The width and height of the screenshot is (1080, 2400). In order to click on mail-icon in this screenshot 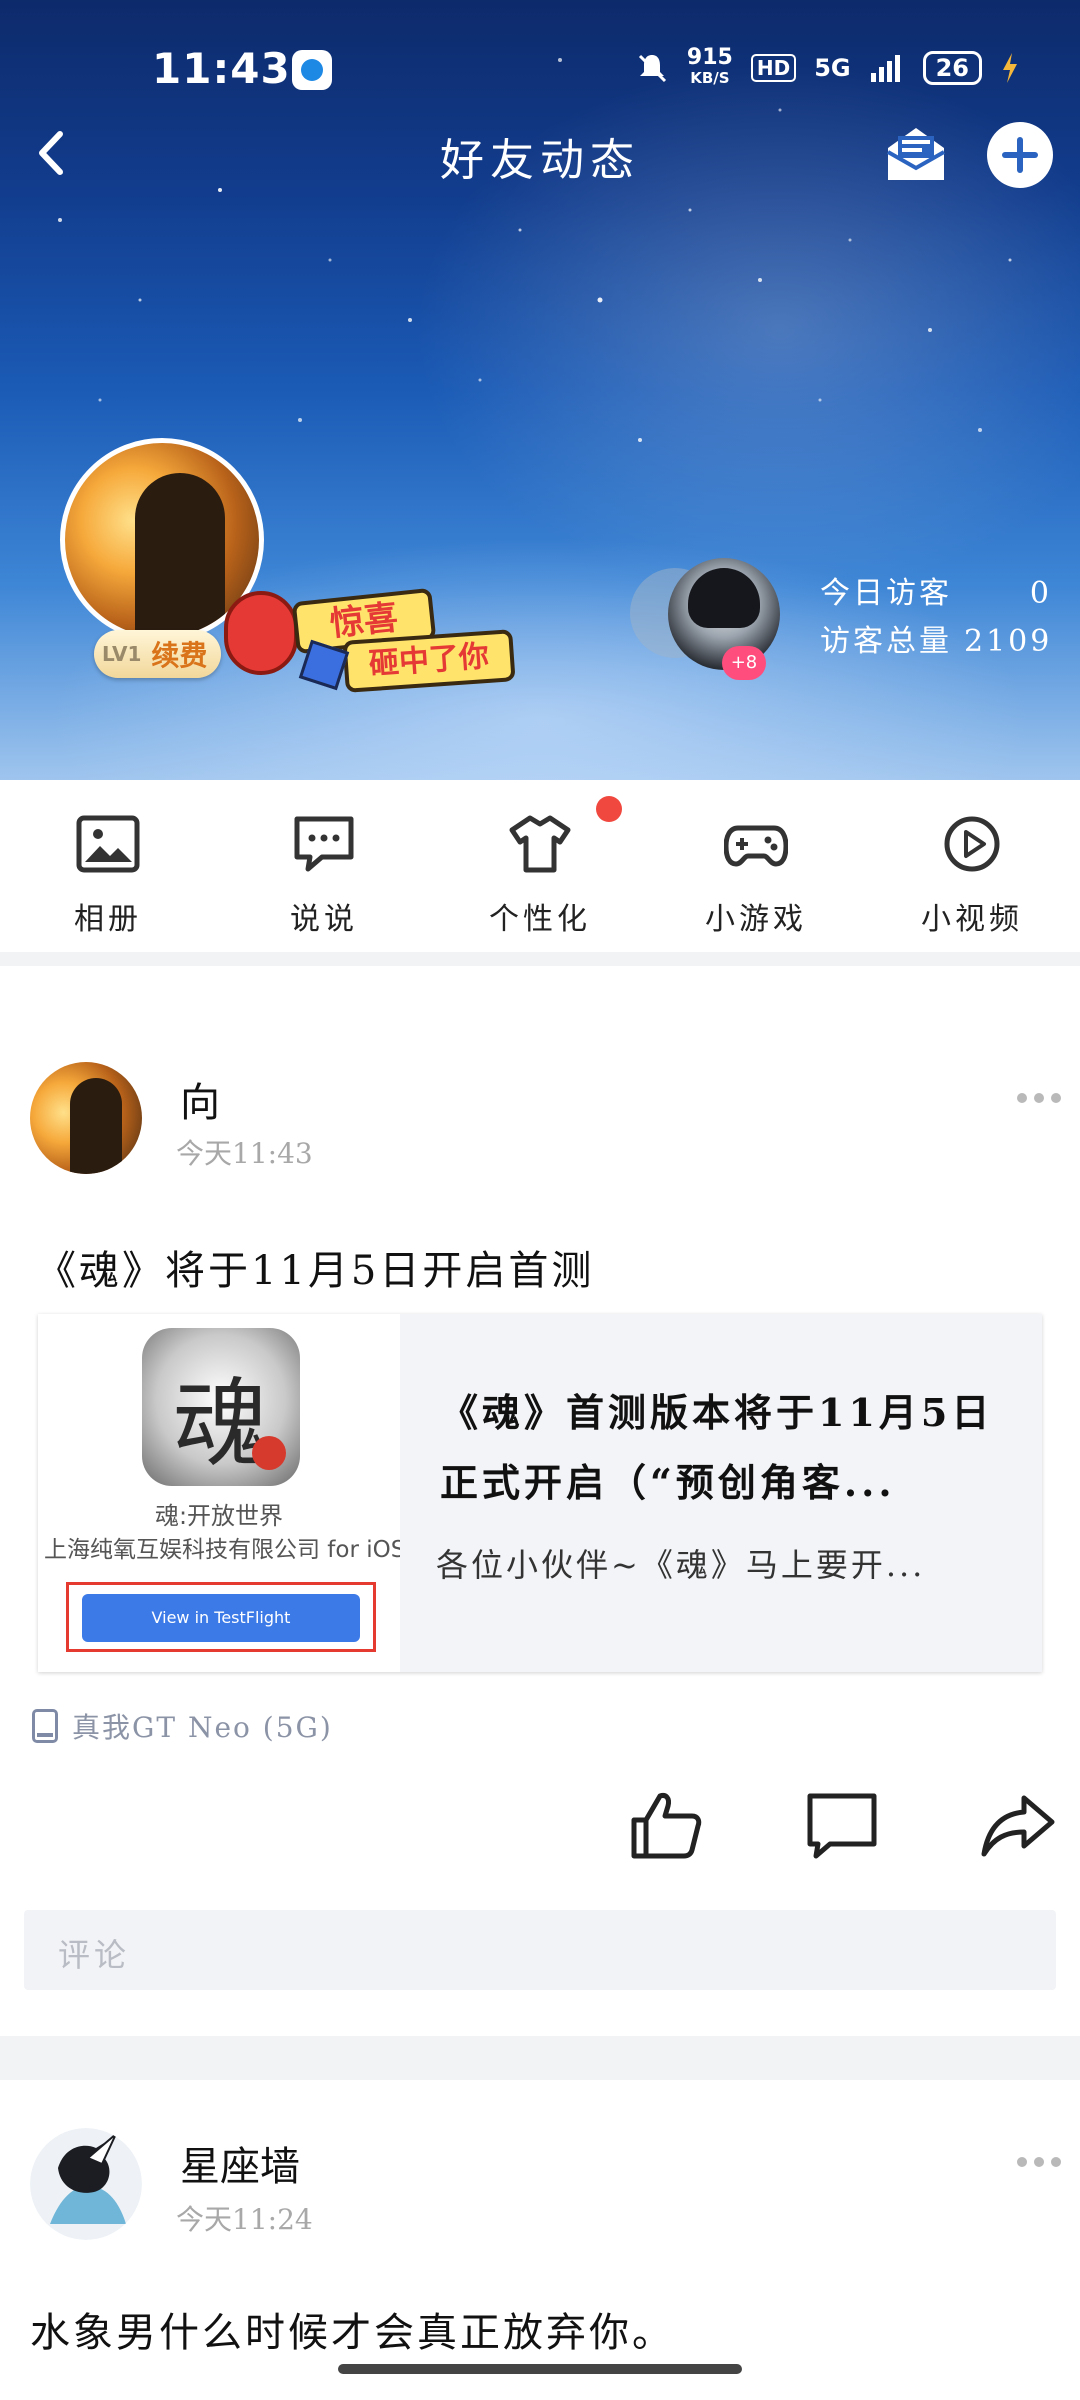, I will do `click(916, 154)`.